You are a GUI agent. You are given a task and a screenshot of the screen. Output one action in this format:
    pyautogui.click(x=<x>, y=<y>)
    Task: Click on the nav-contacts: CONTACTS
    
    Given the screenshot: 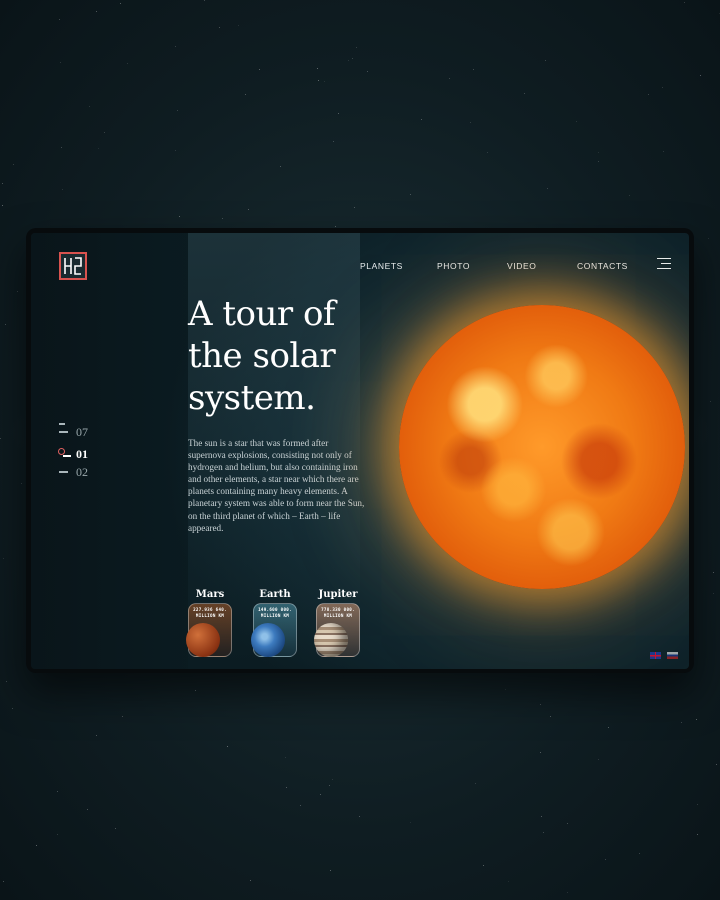 What is the action you would take?
    pyautogui.click(x=602, y=266)
    